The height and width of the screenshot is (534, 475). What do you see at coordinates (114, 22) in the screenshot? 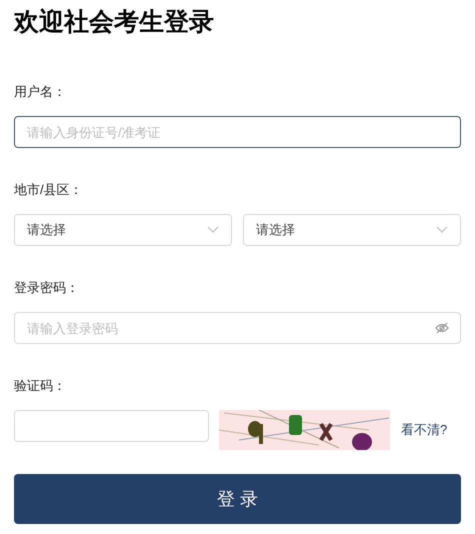
I see `page-title: 欢迎社会考生登录` at bounding box center [114, 22].